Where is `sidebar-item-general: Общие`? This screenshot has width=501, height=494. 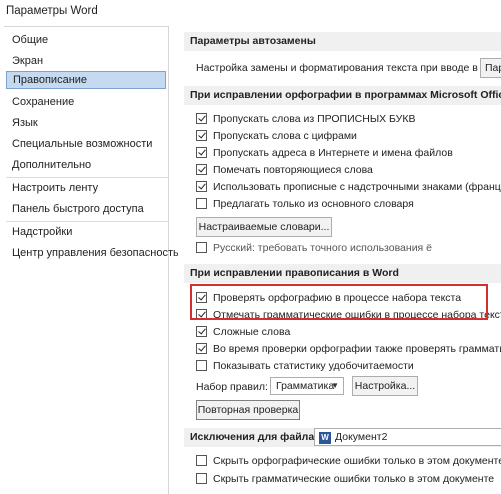
sidebar-item-general: Общие is located at coordinates (86, 40).